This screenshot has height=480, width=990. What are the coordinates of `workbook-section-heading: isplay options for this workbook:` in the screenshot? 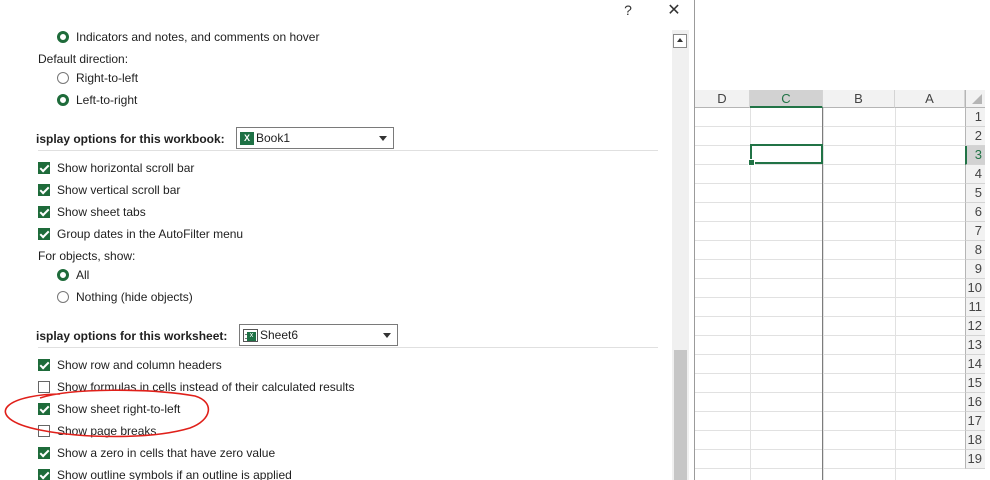 It's located at (130, 139).